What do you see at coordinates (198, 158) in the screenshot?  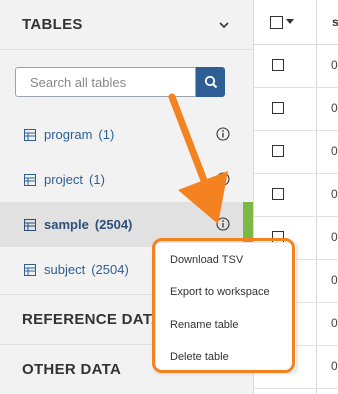 I see `arrow-icon` at bounding box center [198, 158].